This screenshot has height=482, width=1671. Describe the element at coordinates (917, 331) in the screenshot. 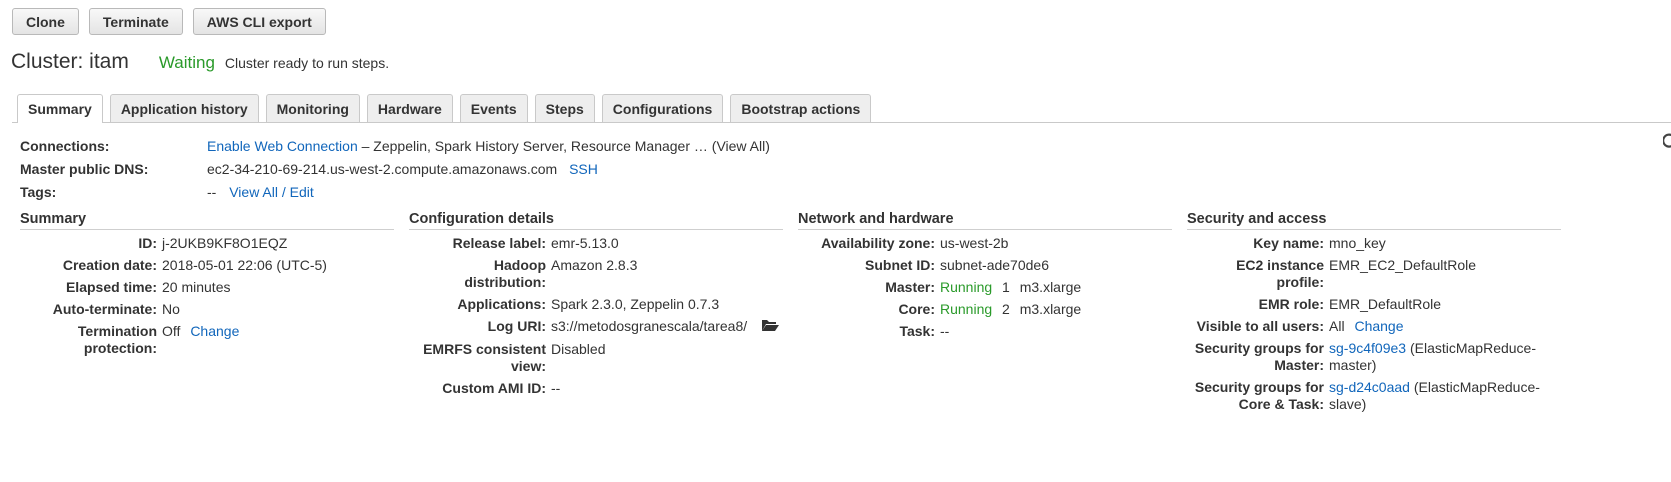

I see `task-label: Task:` at that location.